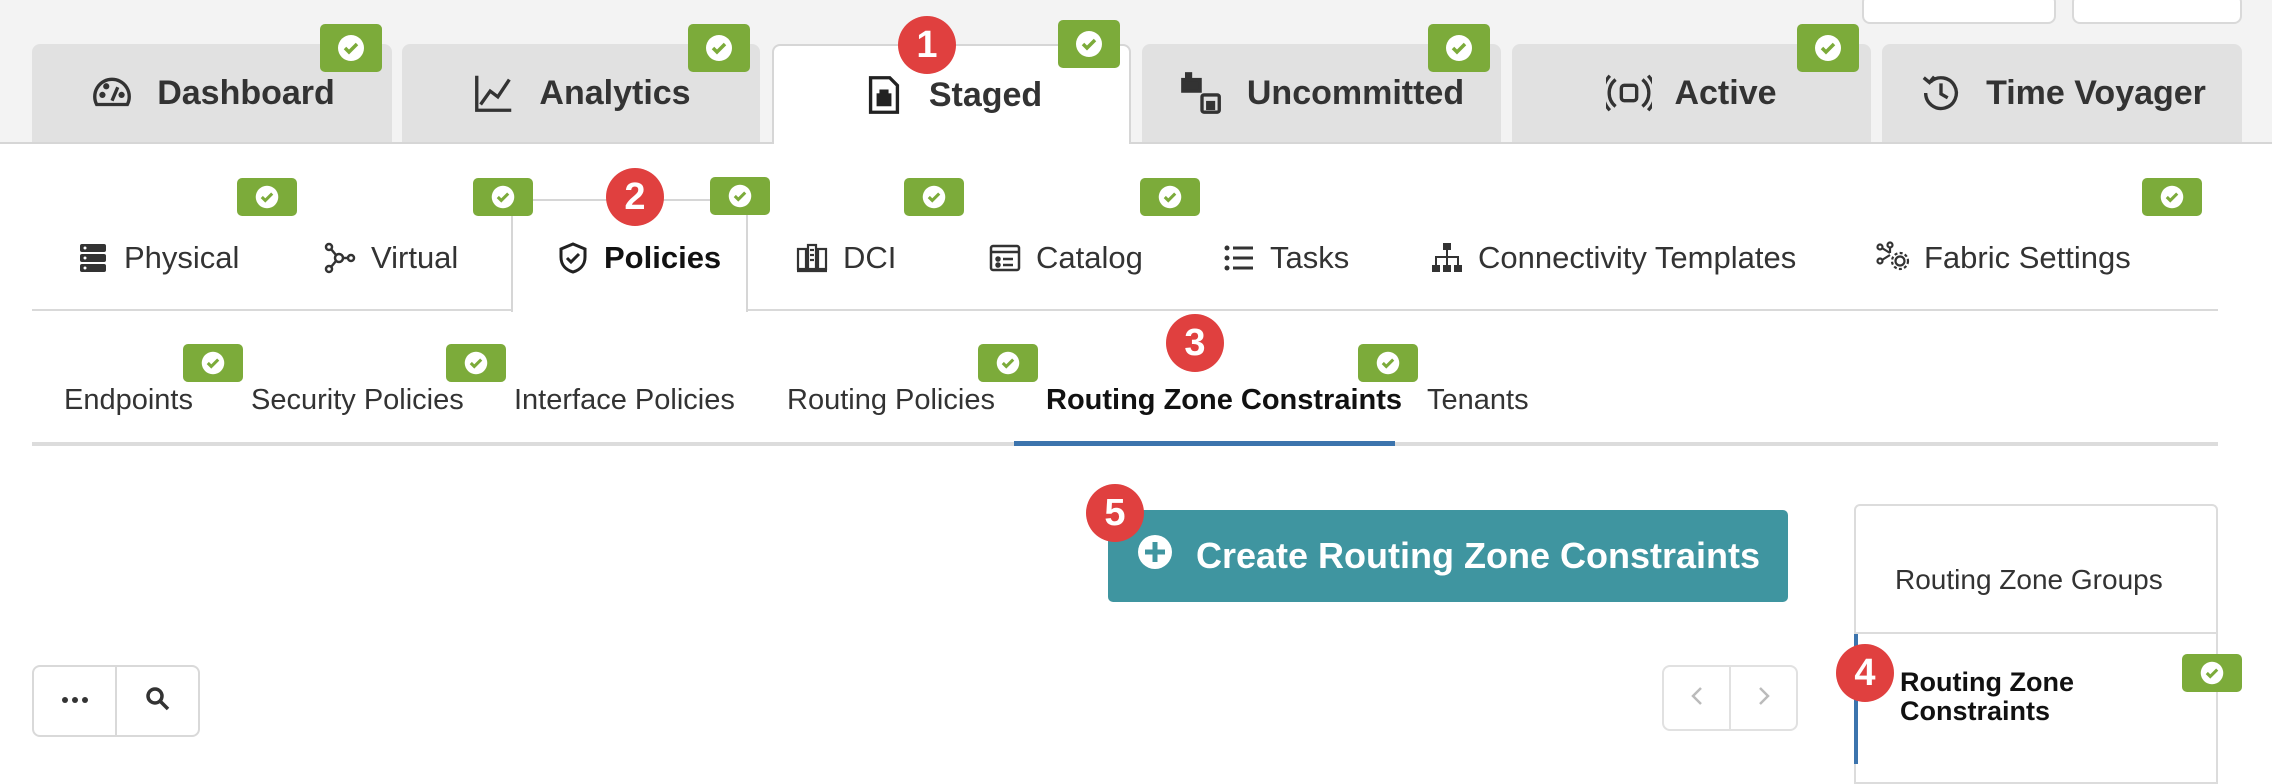  I want to click on network-nodes-icon, so click(340, 258).